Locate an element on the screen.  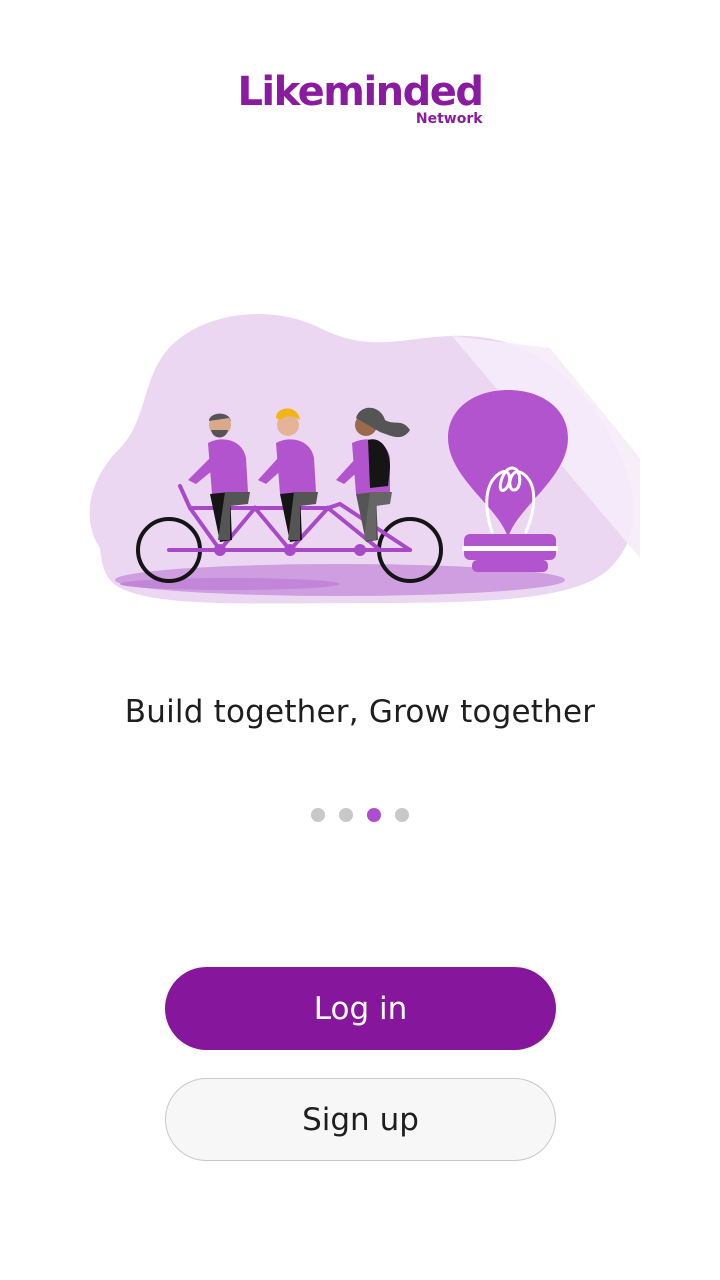
signup-button: Sign up is located at coordinates (360, 1119).